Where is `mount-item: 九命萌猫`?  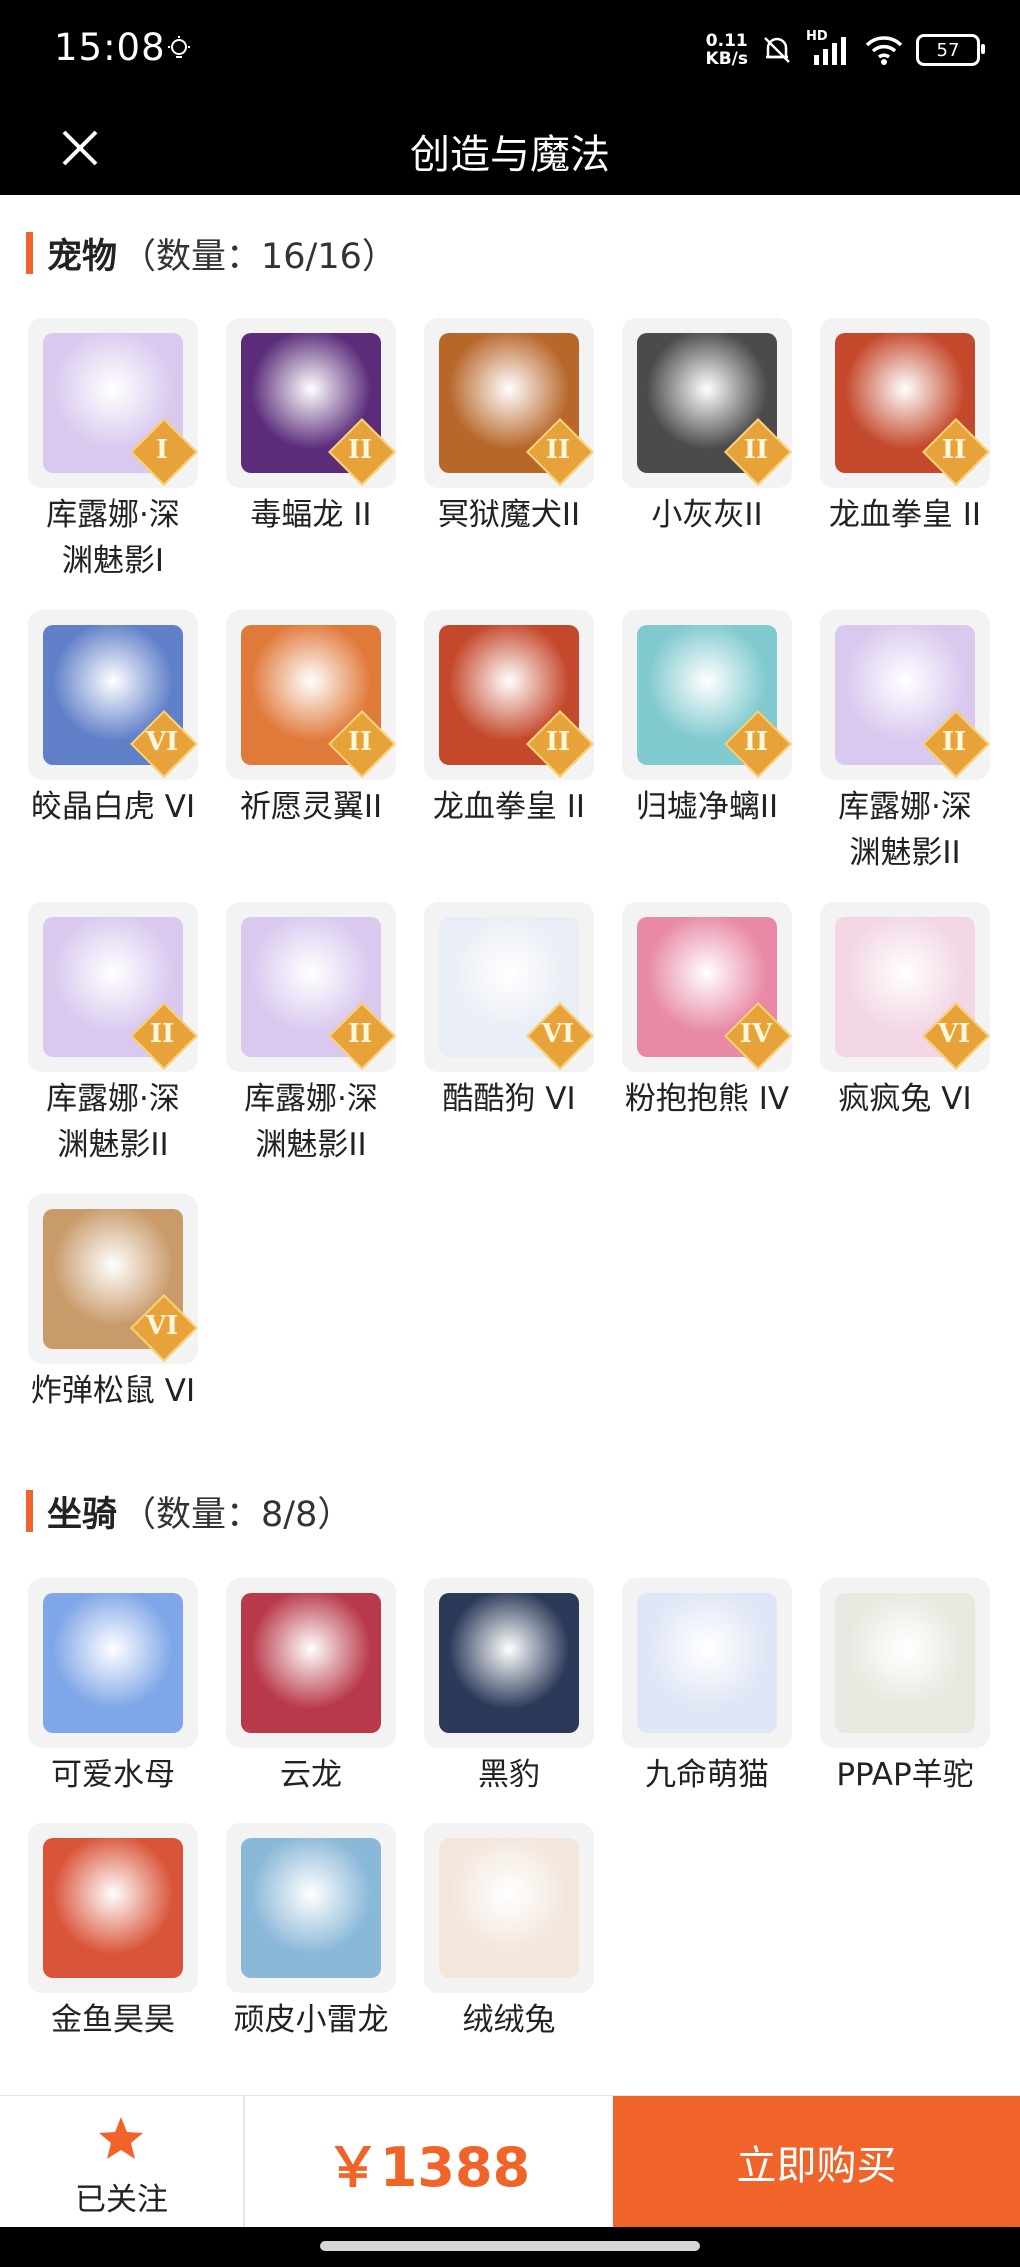
mount-item: 九命萌猫 is located at coordinates (707, 1688).